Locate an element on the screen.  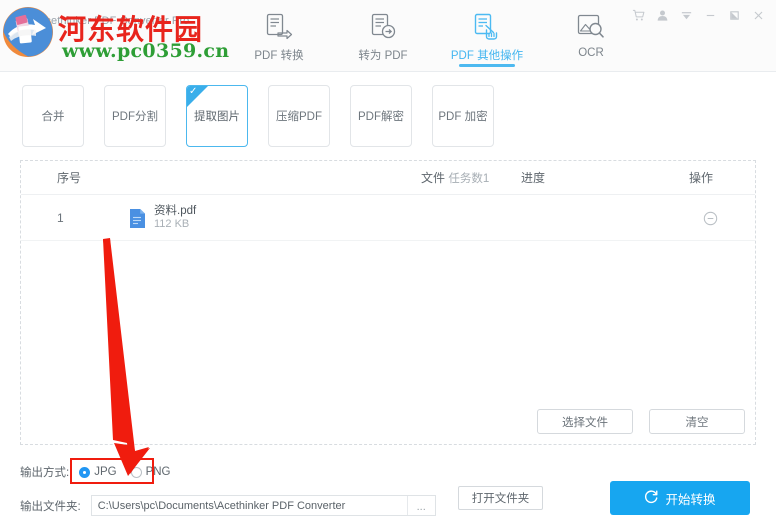
op-label: 提取图片 is located at coordinates (217, 117).